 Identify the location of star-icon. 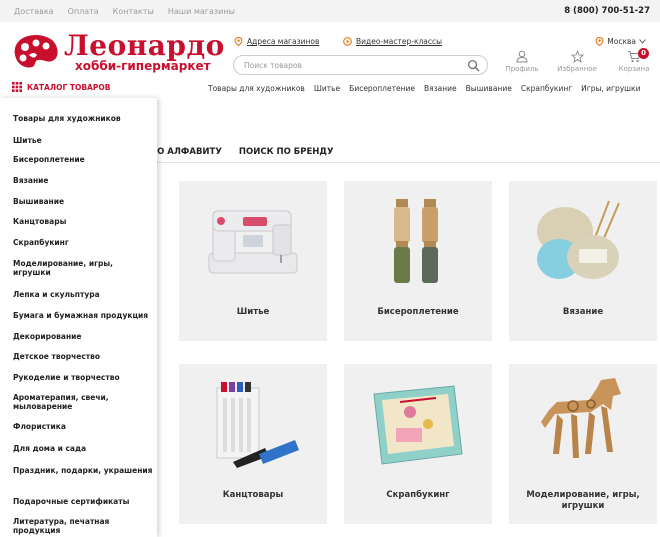
(577, 56).